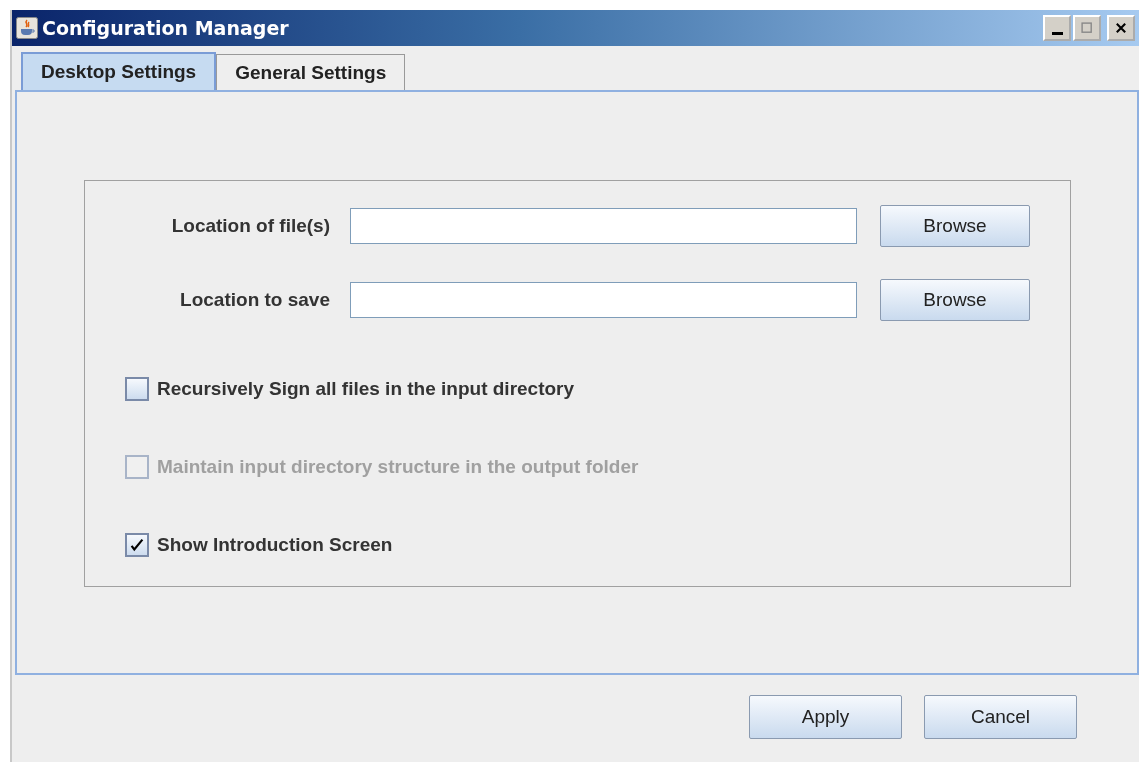  I want to click on close-icon, so click(1121, 28).